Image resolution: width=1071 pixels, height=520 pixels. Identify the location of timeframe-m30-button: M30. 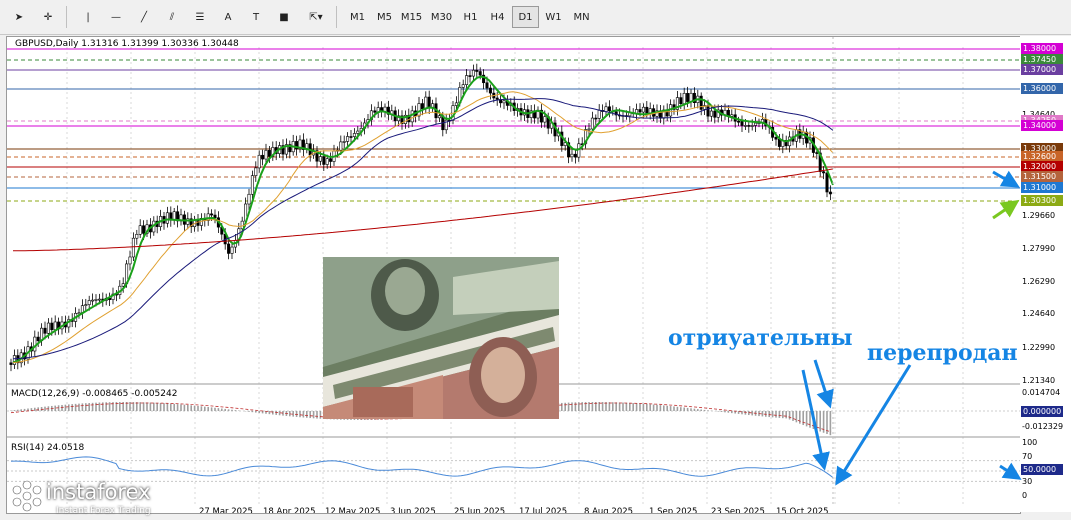
(441, 17).